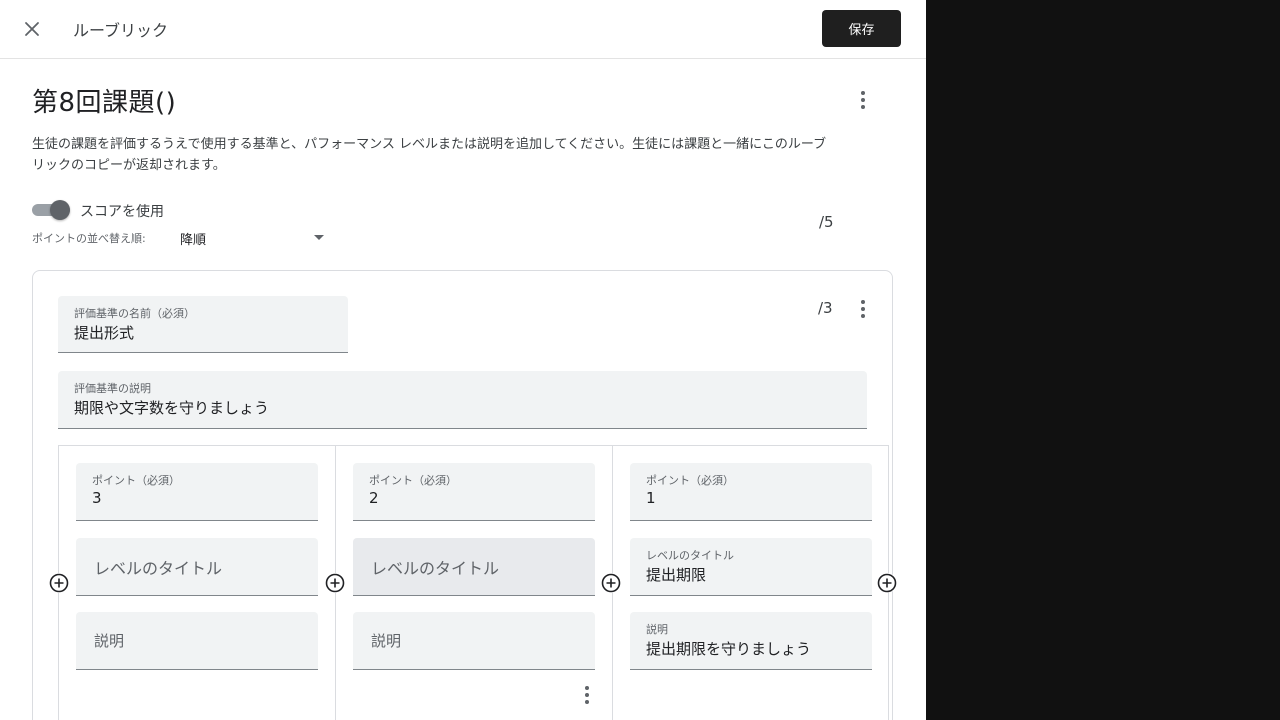 The height and width of the screenshot is (720, 1280). What do you see at coordinates (134, 313) in the screenshot?
I see `criterion-name-label: 評価基準の名前（必須）` at bounding box center [134, 313].